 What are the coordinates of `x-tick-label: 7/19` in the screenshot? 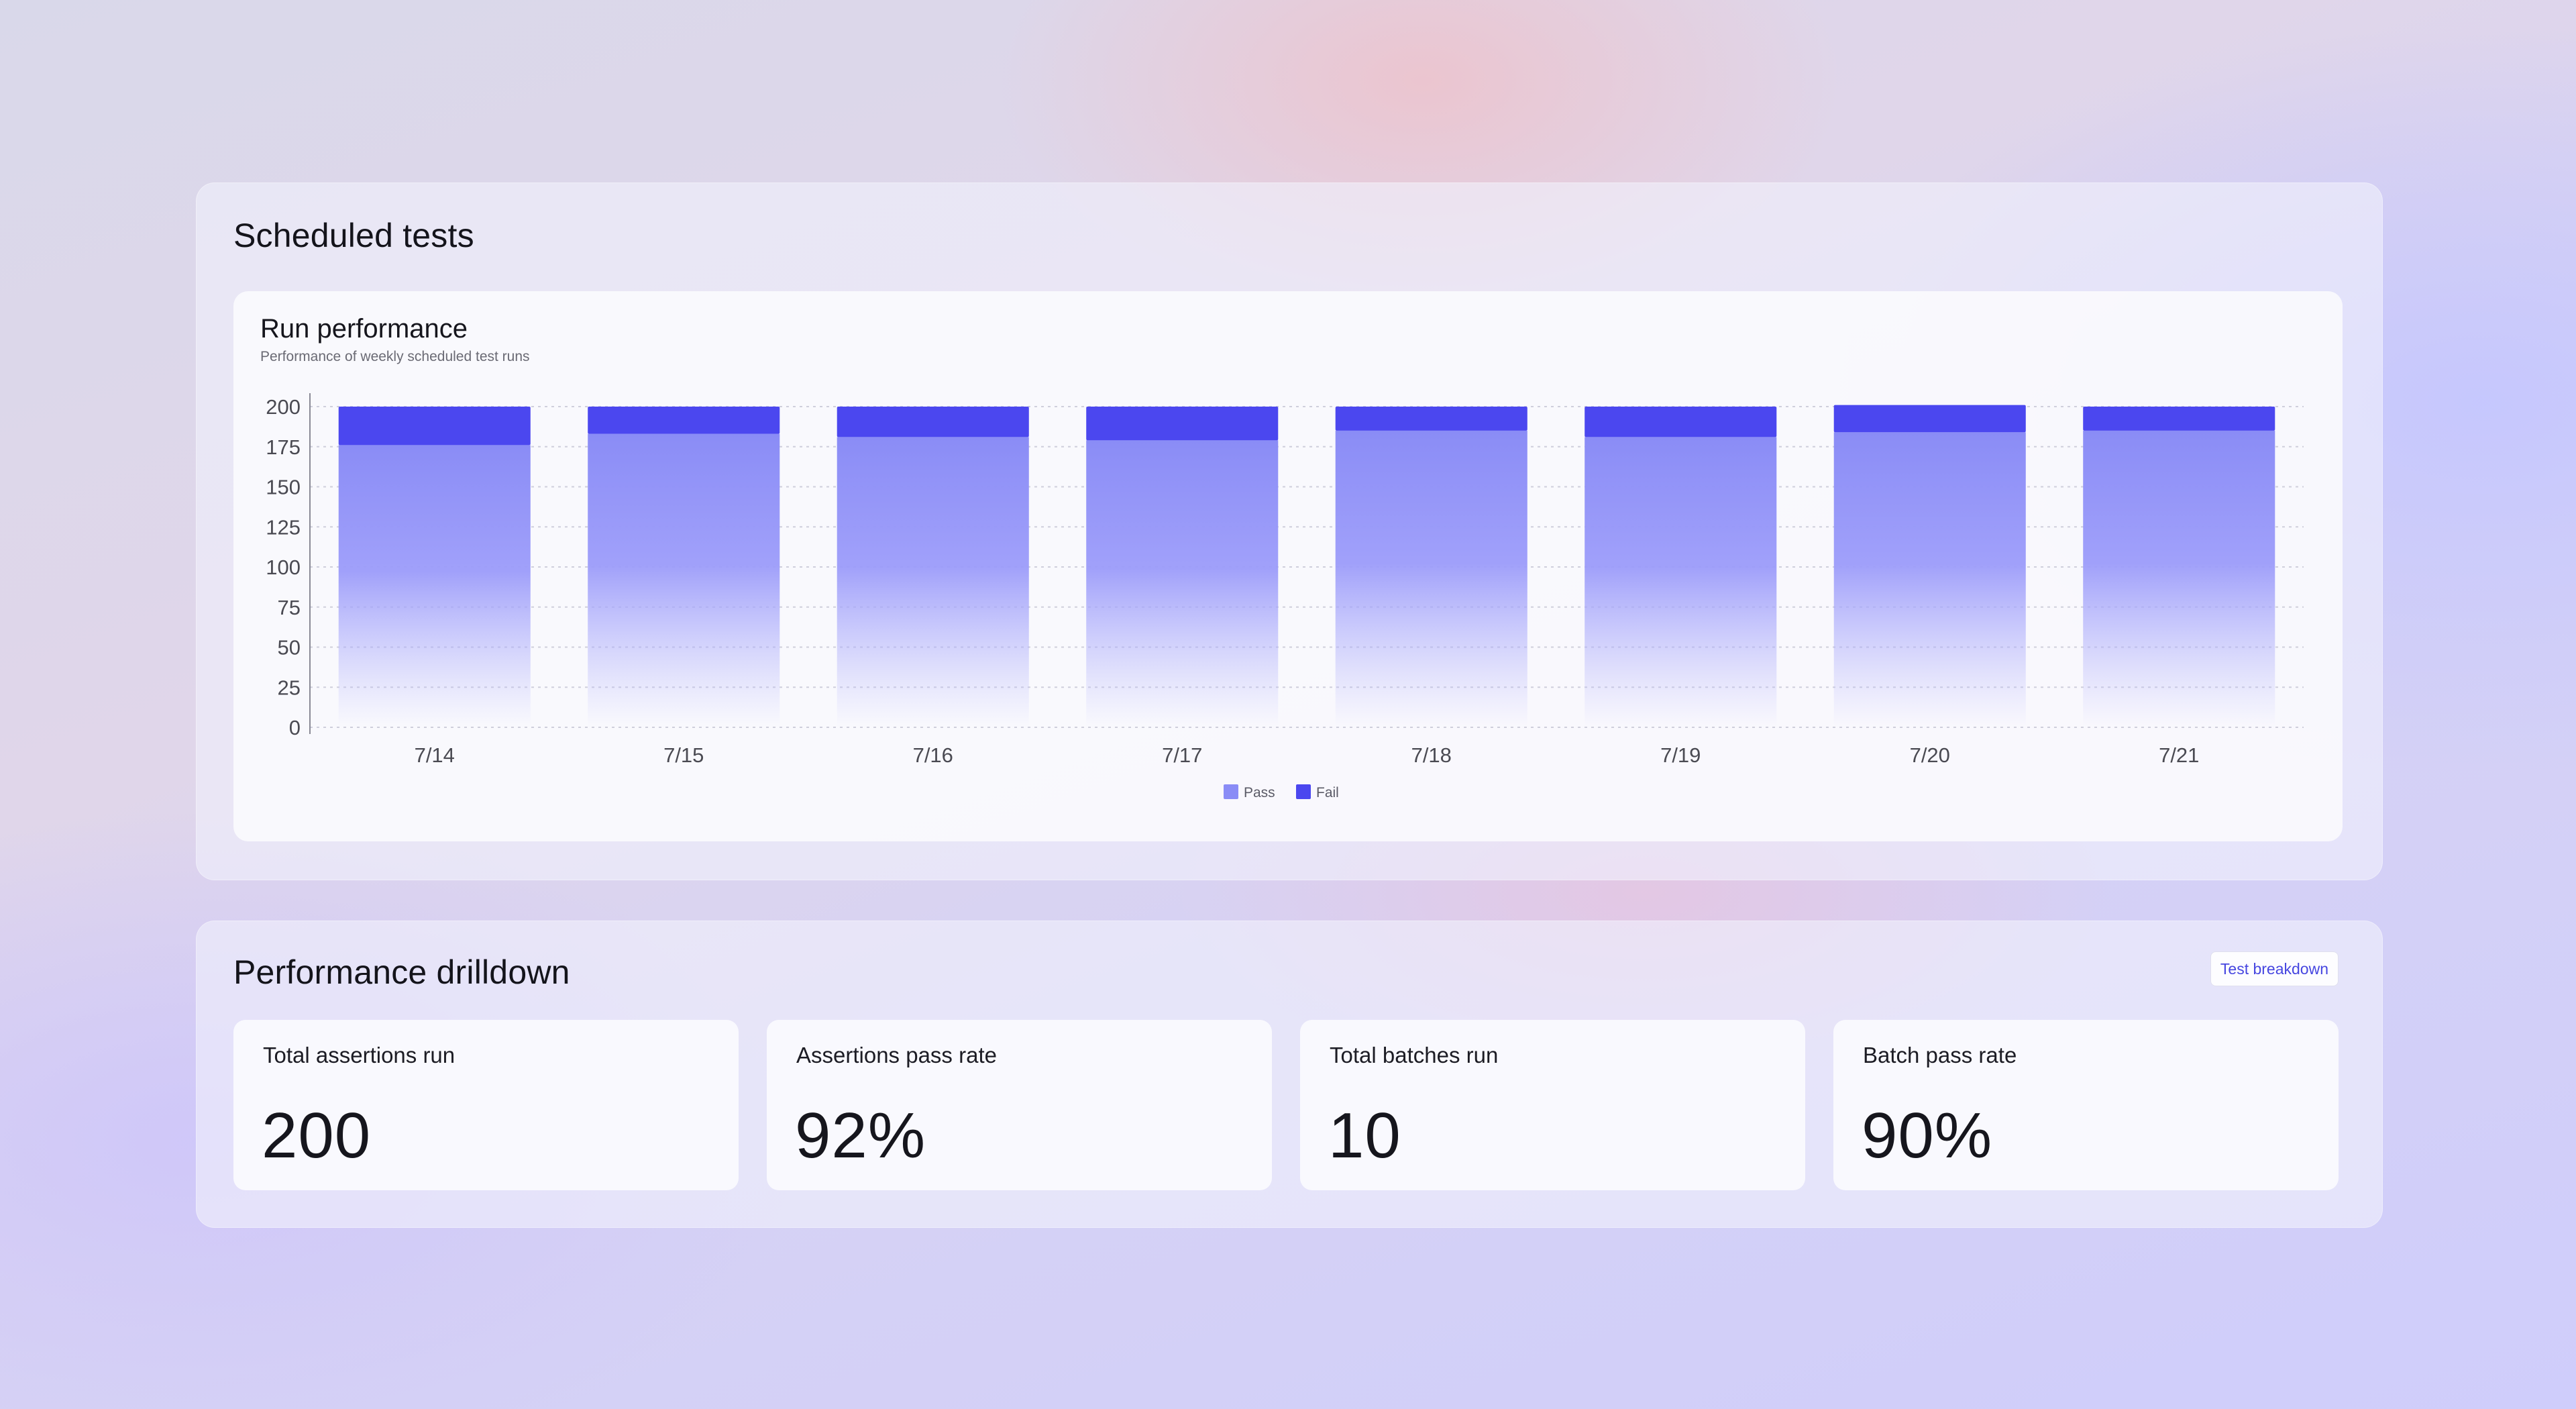 It's located at (1680, 755).